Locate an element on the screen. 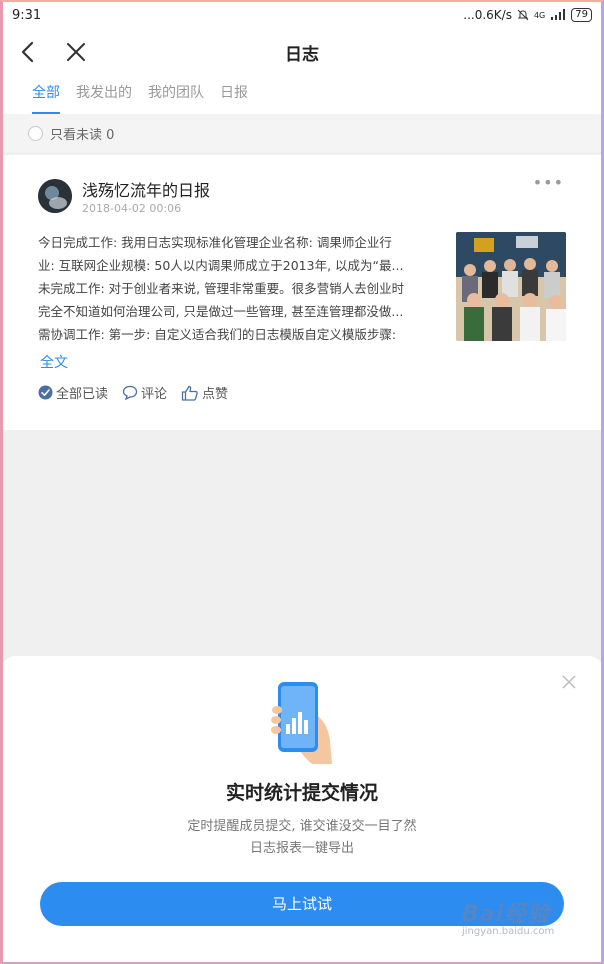 The width and height of the screenshot is (604, 964). nav-bar: 日志 is located at coordinates (302, 52).